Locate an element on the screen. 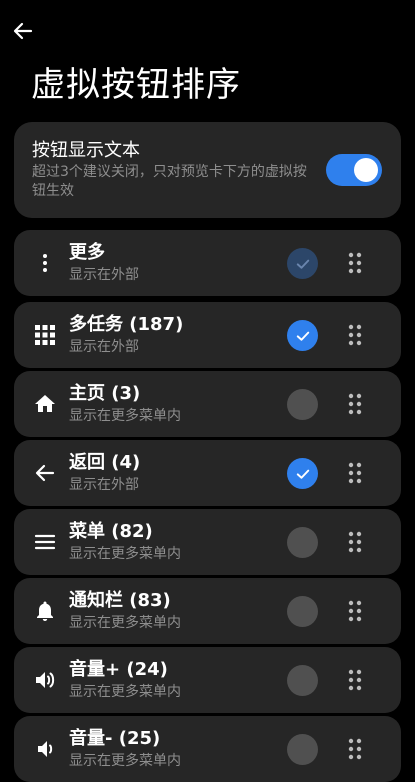 The image size is (415, 782). show-text-toggle is located at coordinates (354, 170).